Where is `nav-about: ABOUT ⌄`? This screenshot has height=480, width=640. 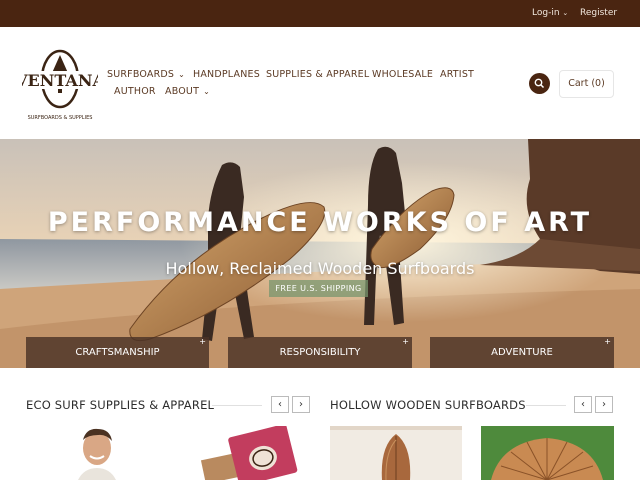 nav-about: ABOUT ⌄ is located at coordinates (187, 91).